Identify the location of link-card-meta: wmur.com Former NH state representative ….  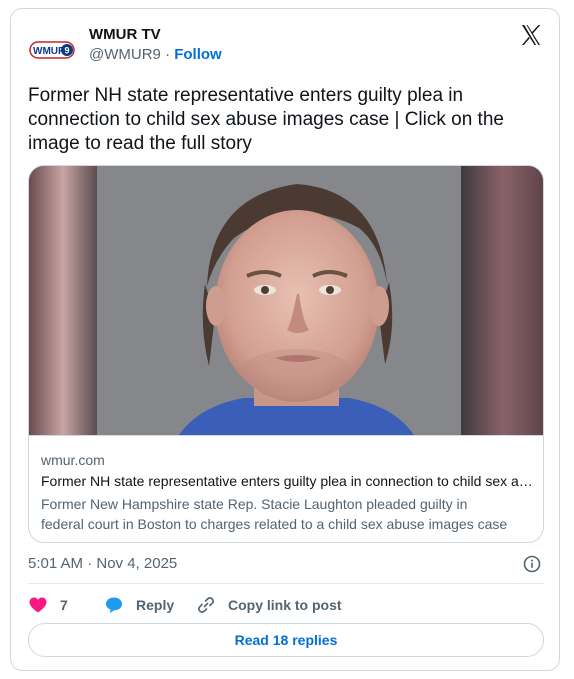
(286, 488).